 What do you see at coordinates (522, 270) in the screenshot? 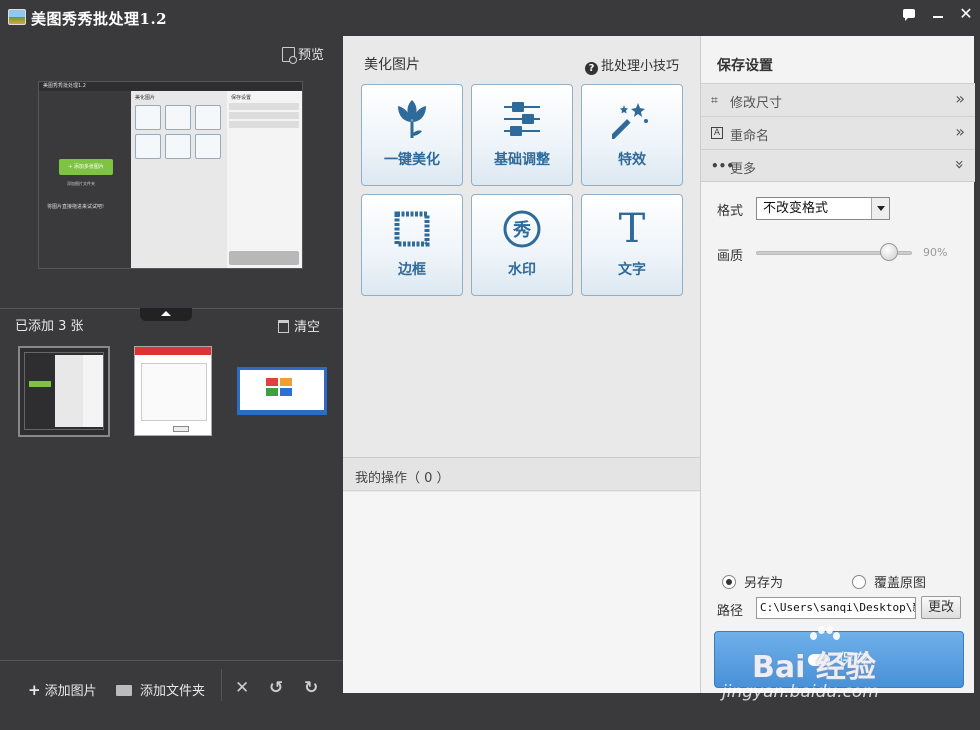
I see `tool-label: 水印` at bounding box center [522, 270].